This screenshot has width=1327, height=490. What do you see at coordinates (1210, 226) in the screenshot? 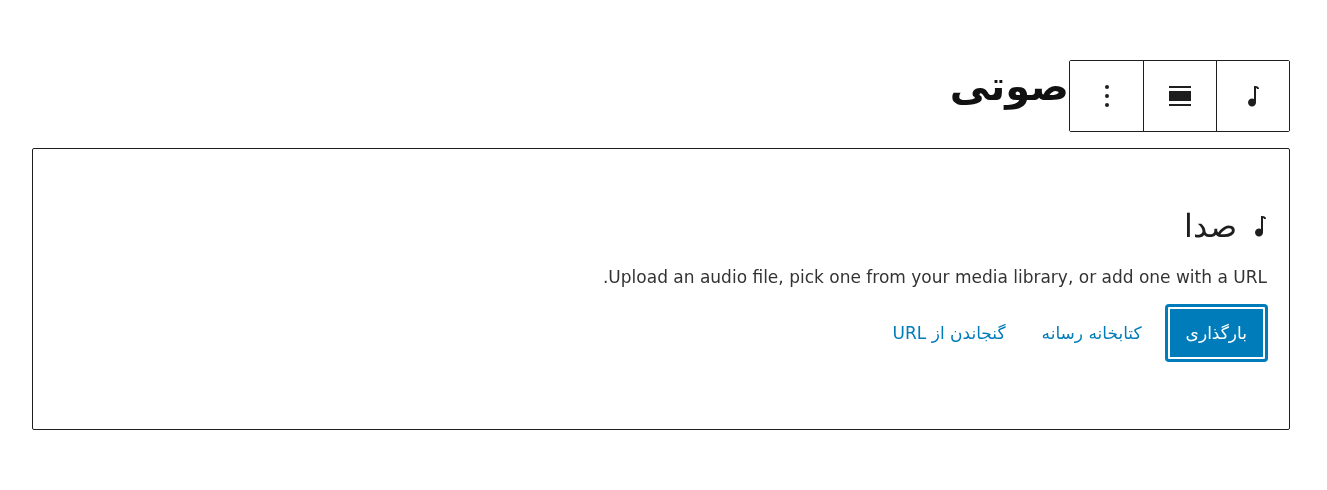
I see `block-label: صدا` at bounding box center [1210, 226].